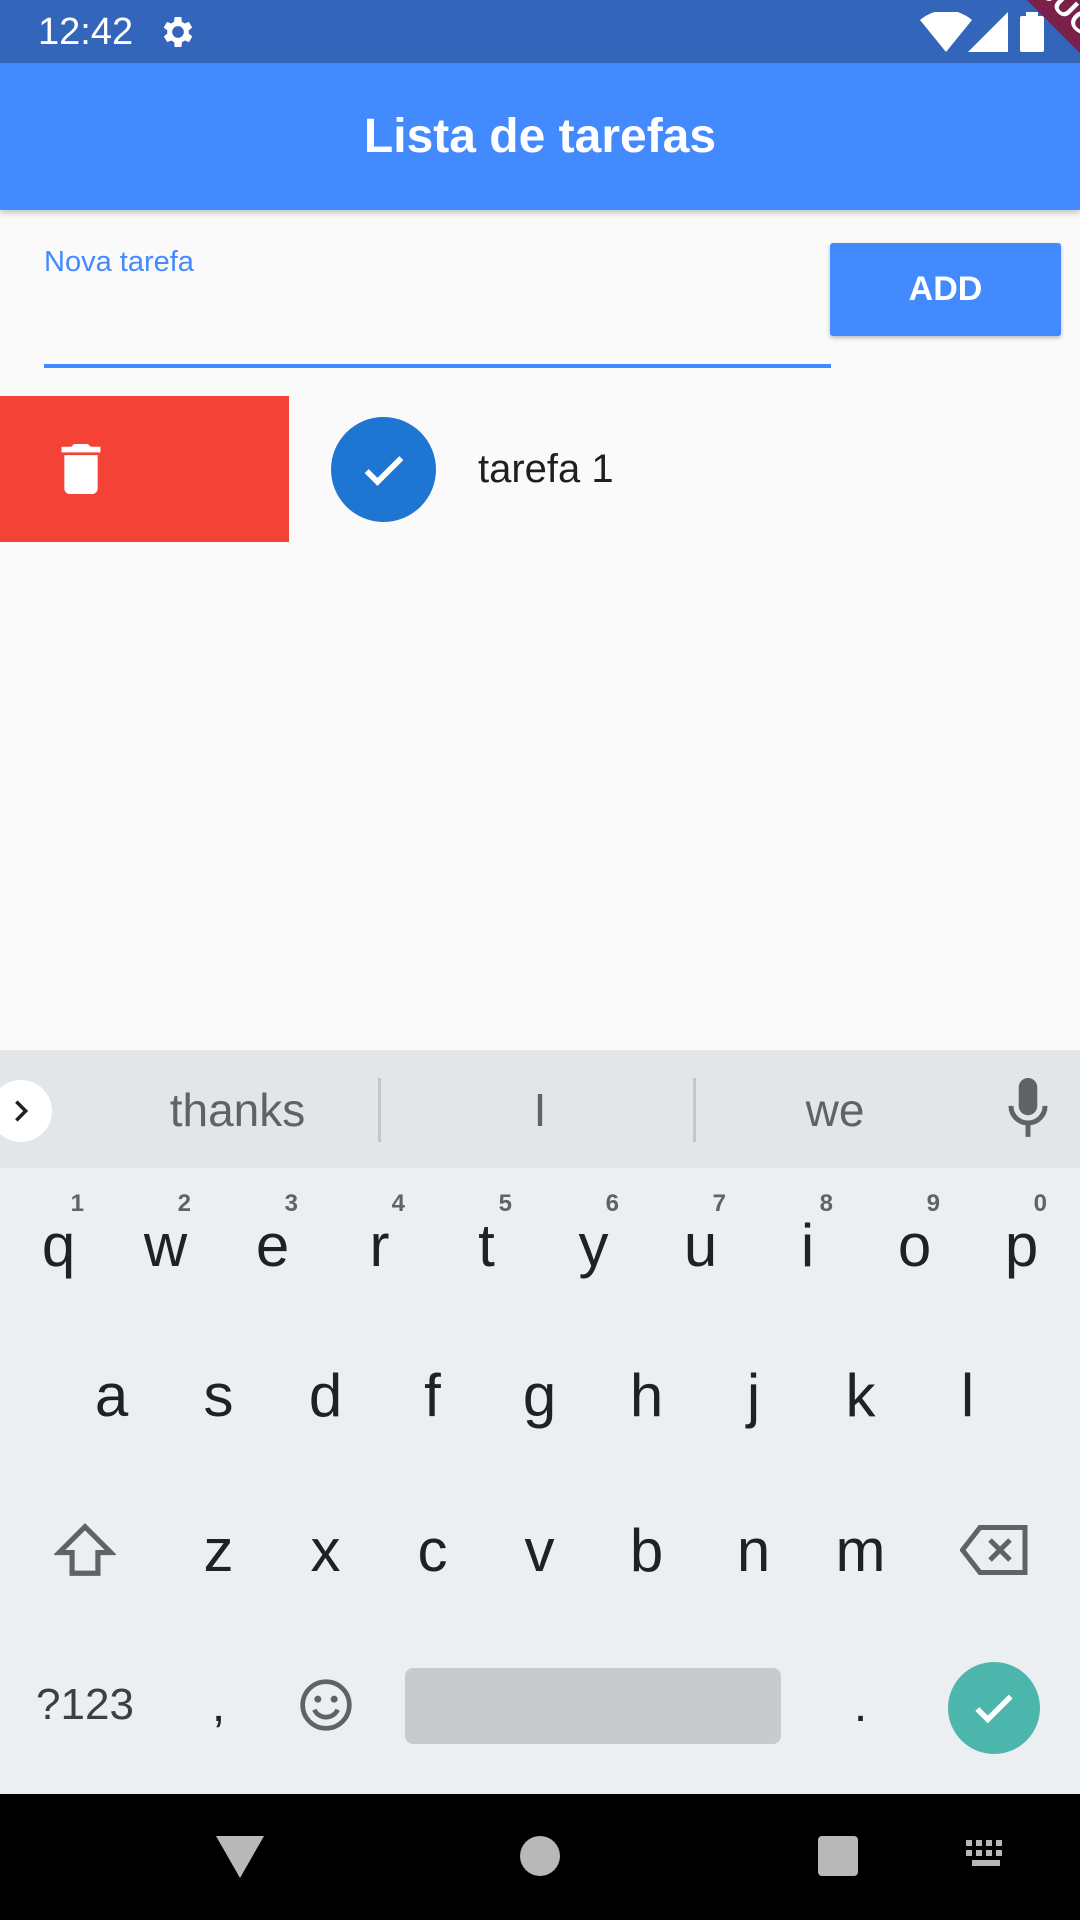 This screenshot has width=1080, height=1920. Describe the element at coordinates (432, 1550) in the screenshot. I see `key-c: c` at that location.